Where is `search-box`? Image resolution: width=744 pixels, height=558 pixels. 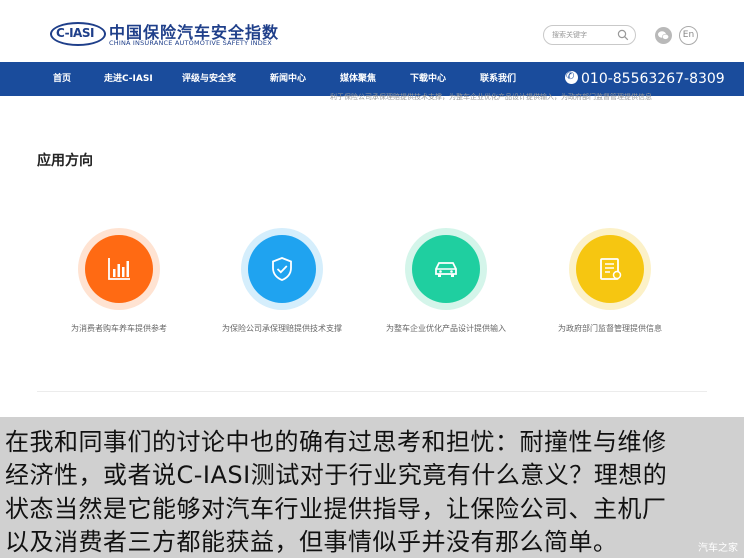
search-box is located at coordinates (589, 35).